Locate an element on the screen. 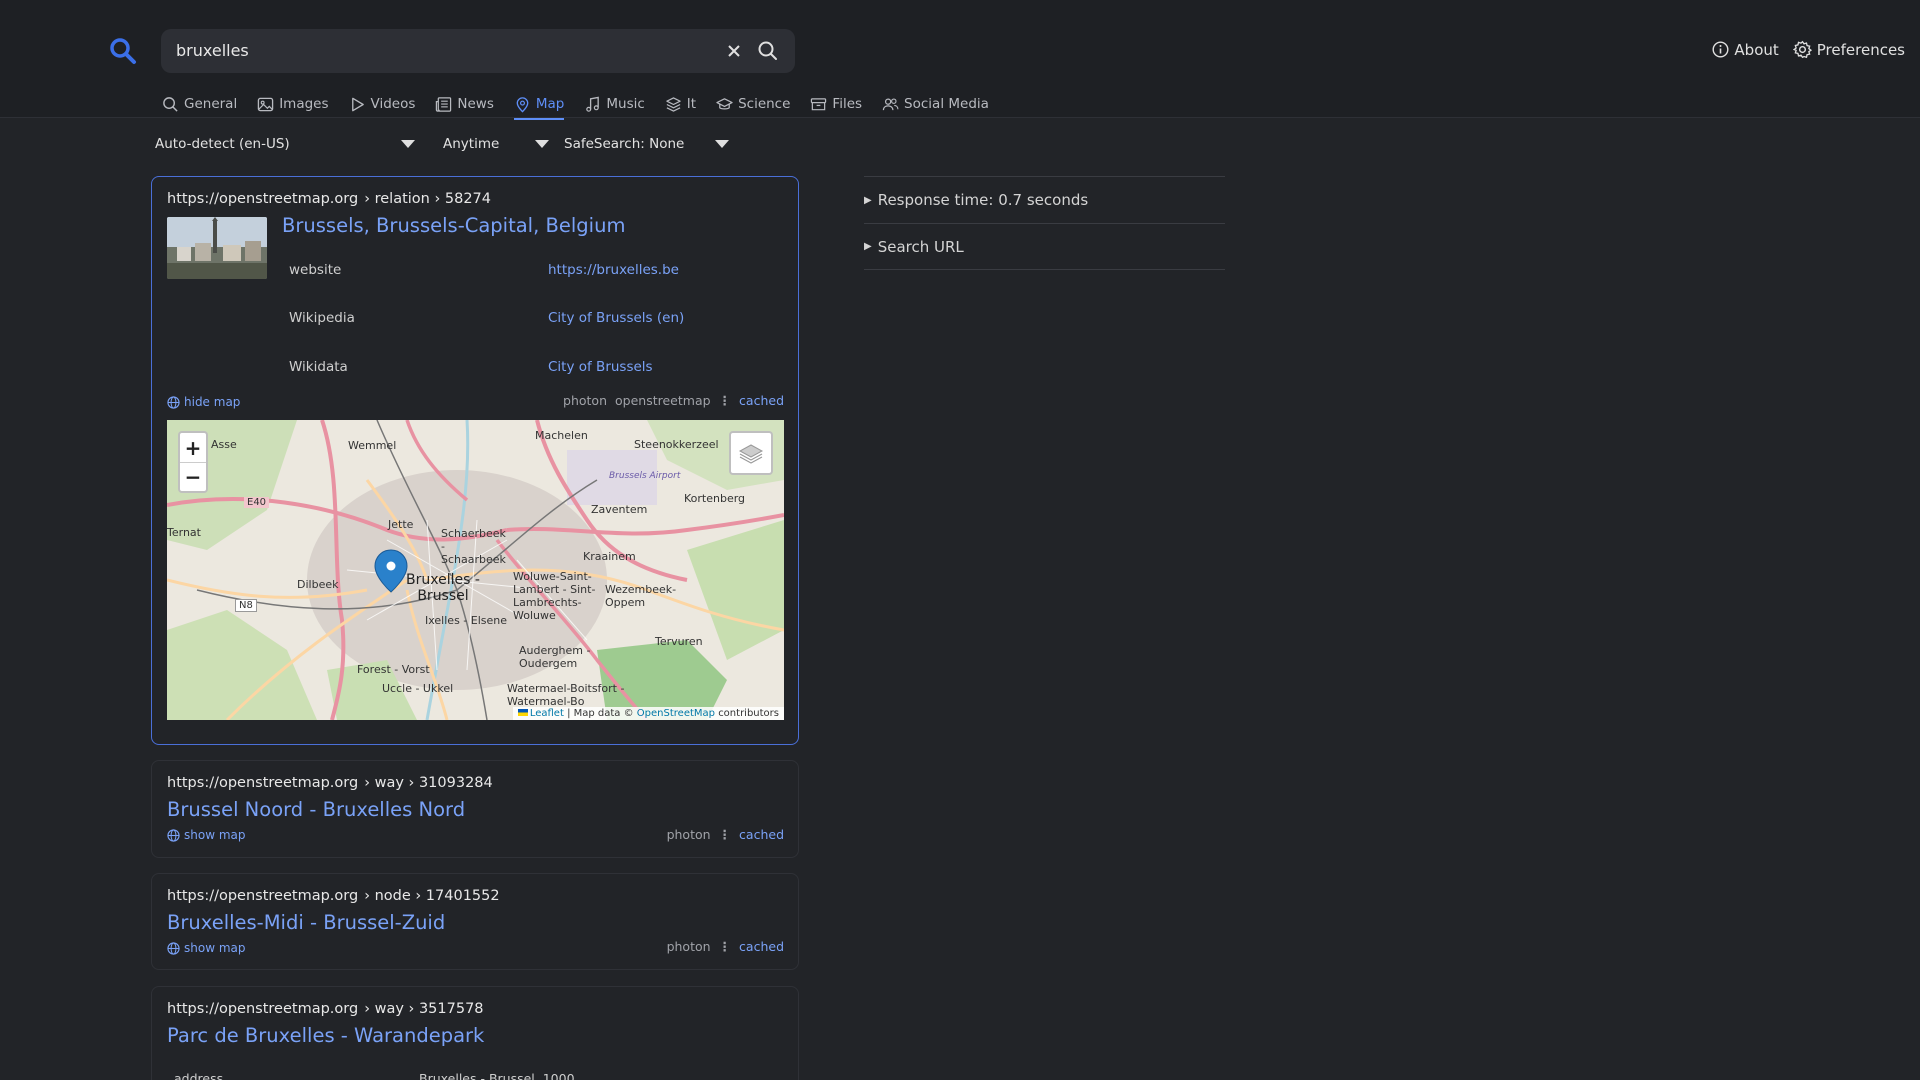 This screenshot has width=1920, height=1080. zoom-in-button: + is located at coordinates (193, 447).